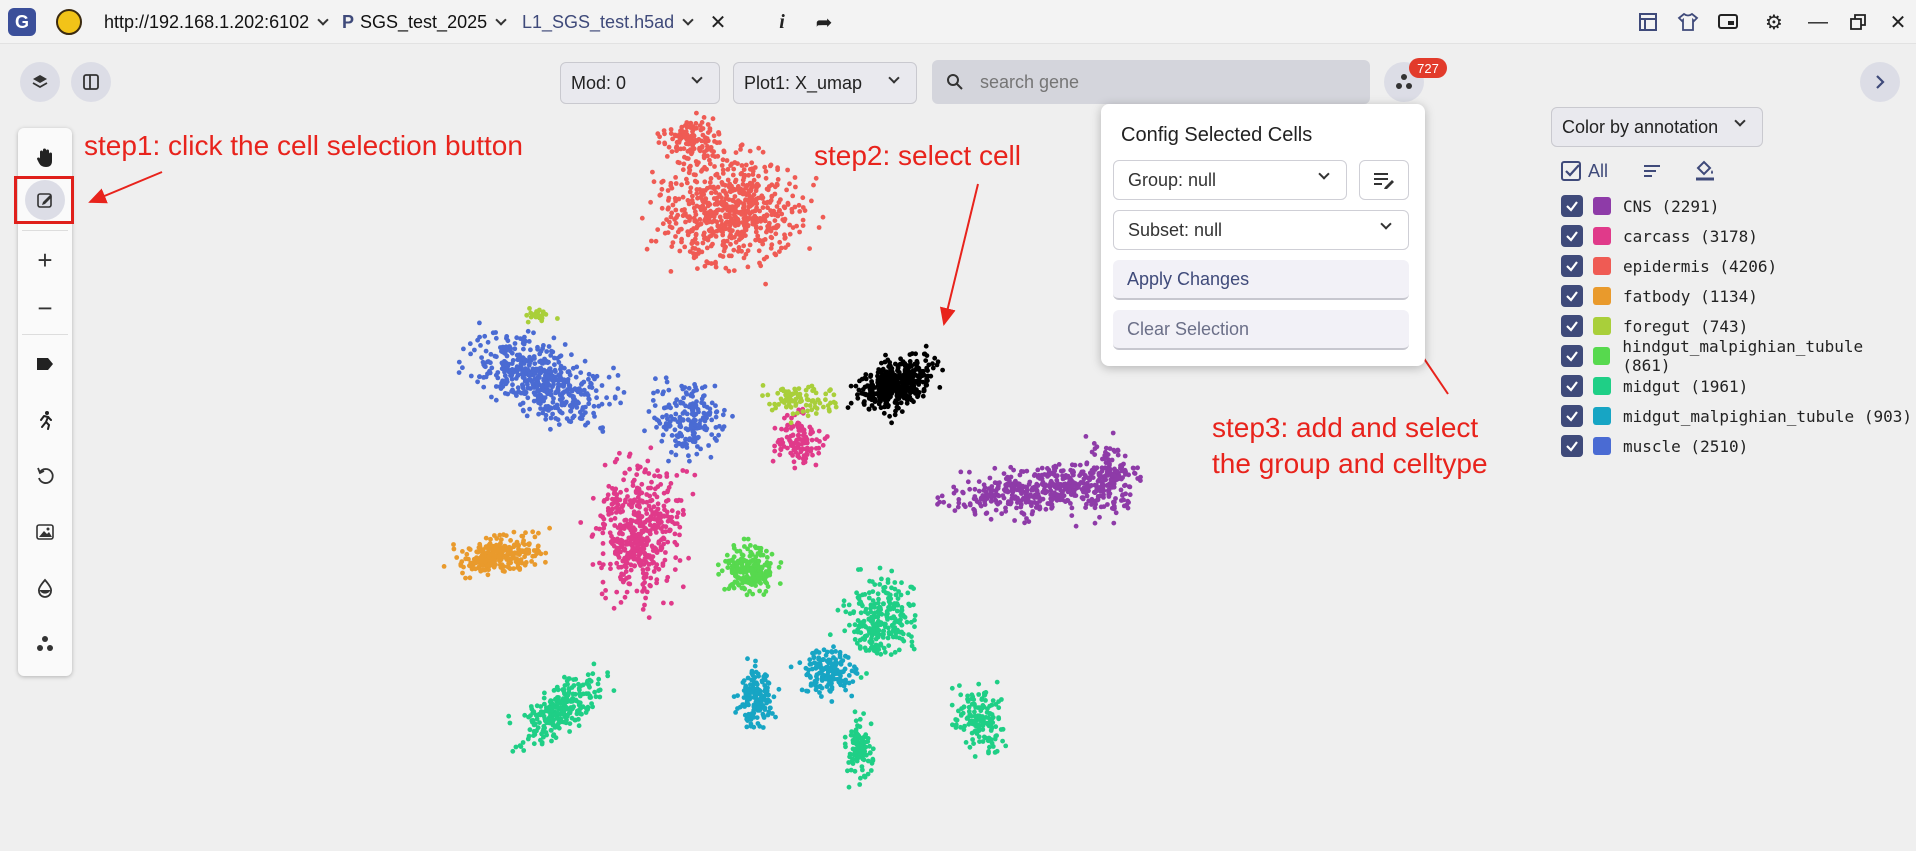  I want to click on select-all-toggle: All, so click(1584, 171).